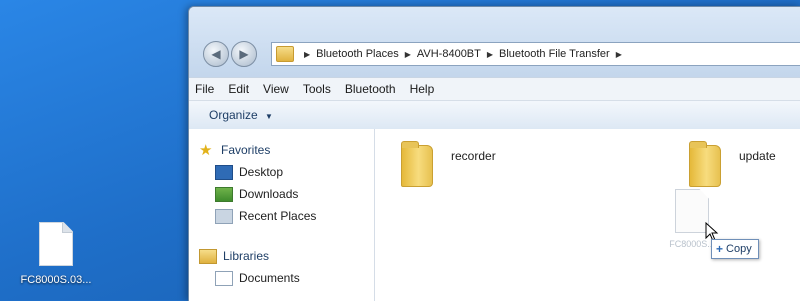  Describe the element at coordinates (448, 164) in the screenshot. I see `folder-item-recorder: recorder` at that location.